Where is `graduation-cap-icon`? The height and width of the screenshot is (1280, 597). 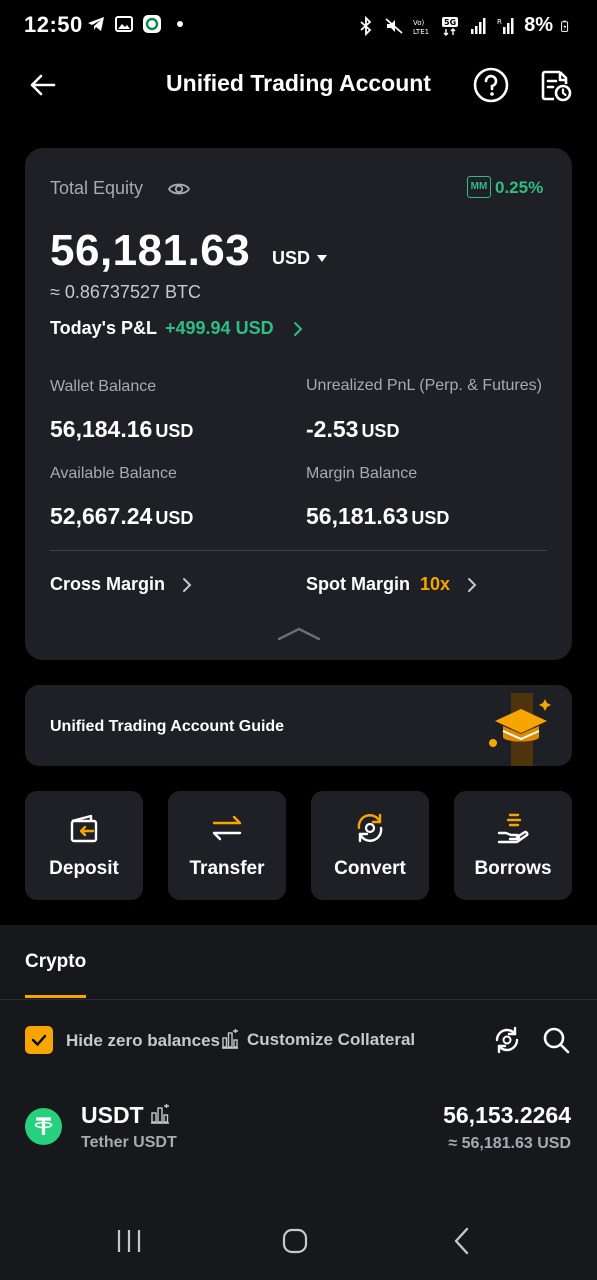
graduation-cap-icon is located at coordinates (520, 729).